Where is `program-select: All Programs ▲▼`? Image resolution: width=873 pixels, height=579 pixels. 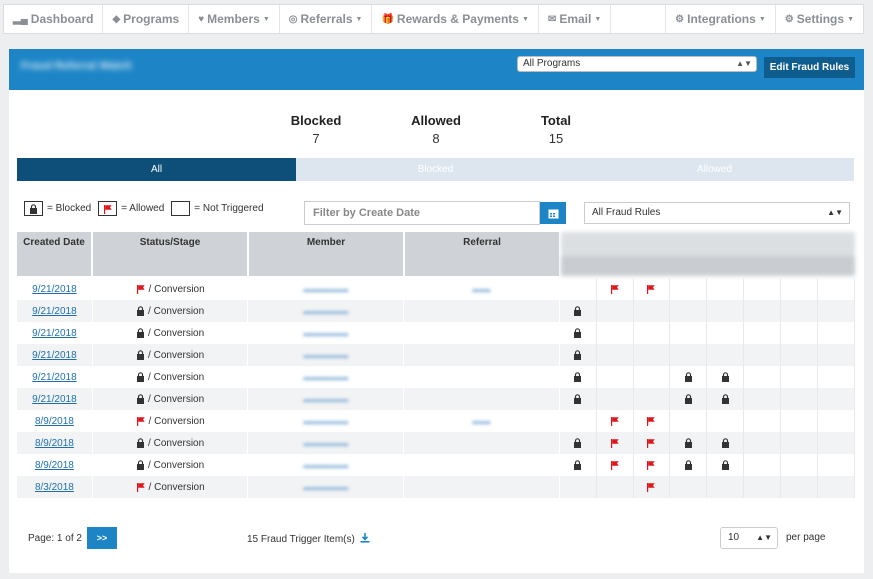
program-select: All Programs ▲▼ is located at coordinates (637, 64).